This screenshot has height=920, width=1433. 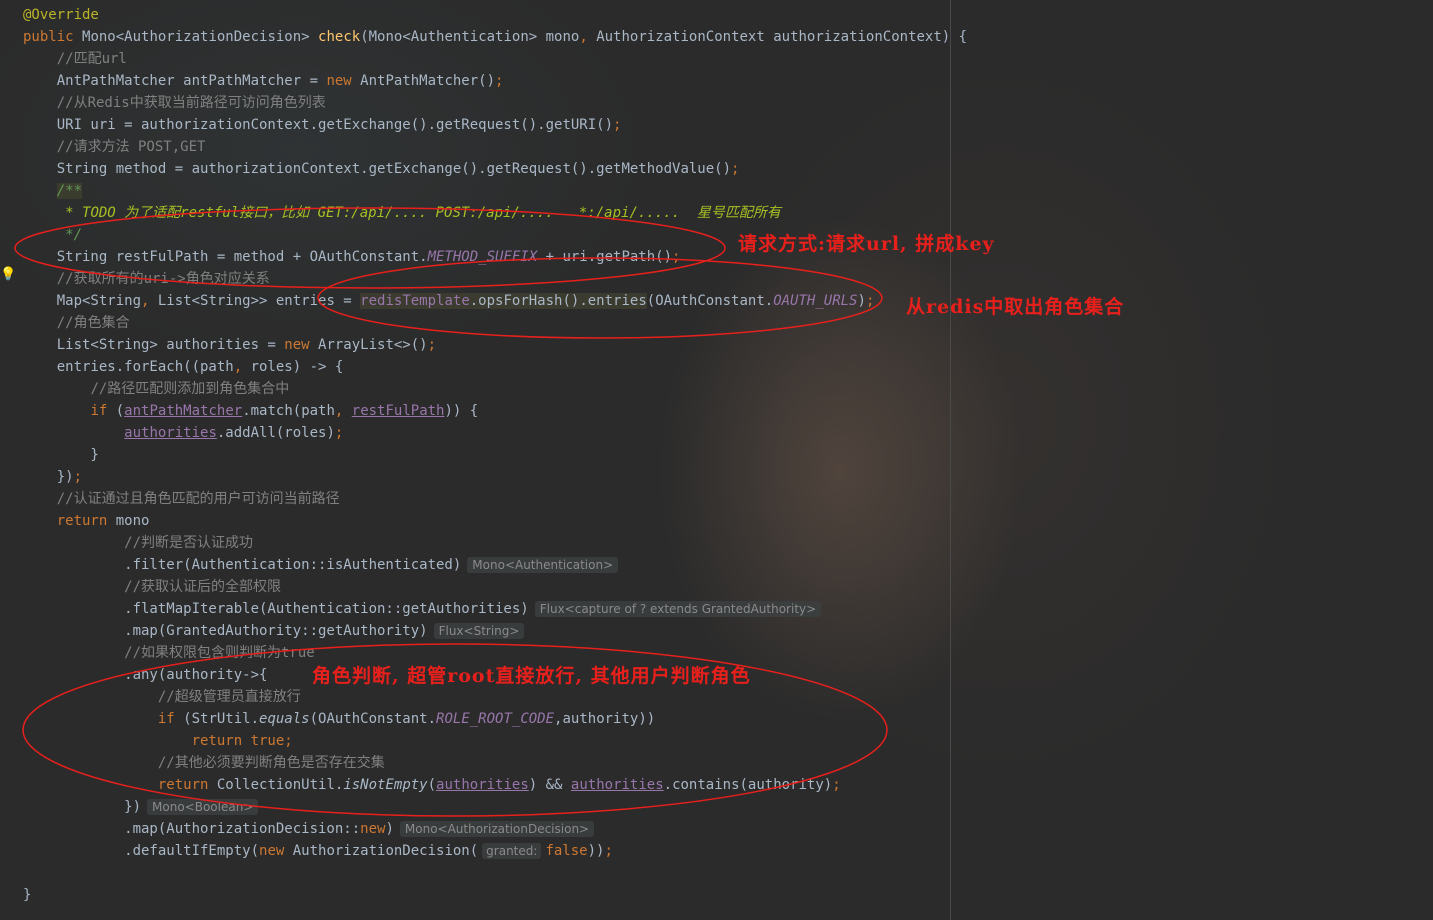 What do you see at coordinates (866, 244) in the screenshot?
I see `annotation-note-key: 请求方式:请求url, 拼成key` at bounding box center [866, 244].